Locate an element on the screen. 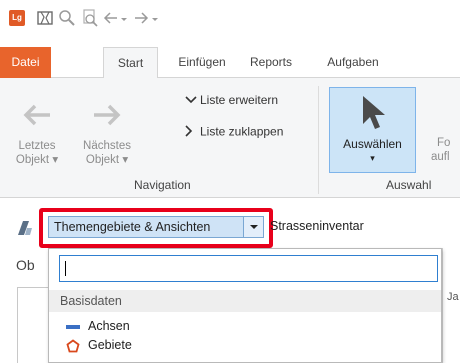  tab-datei: Datei is located at coordinates (25, 62).